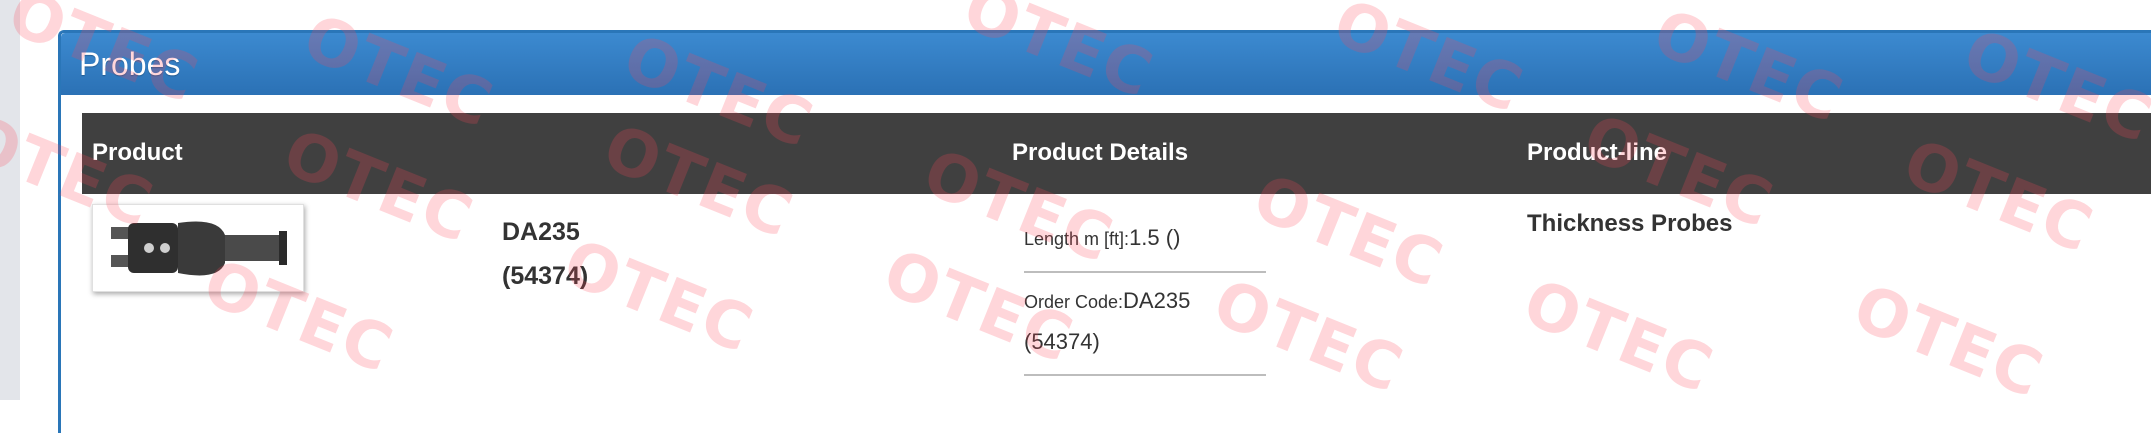  I want to click on detail-length-key: Length m [ft]:, so click(1077, 239).